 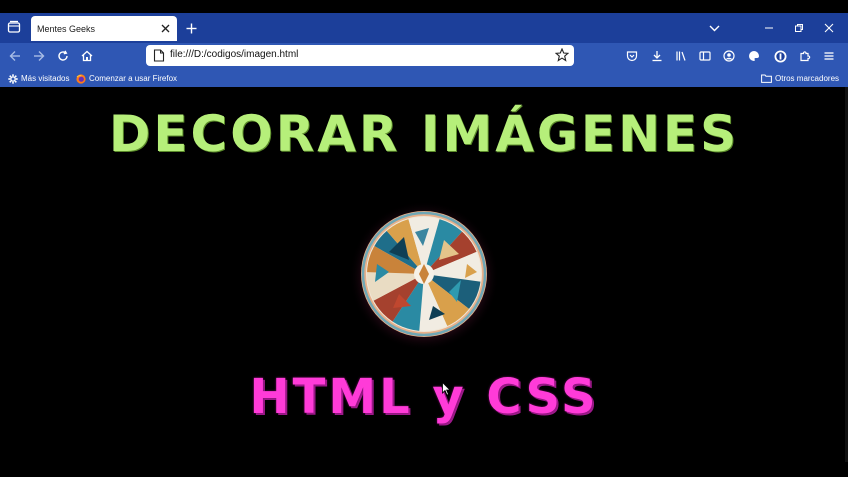 I want to click on bookmark-label: Comenzar a usar Firefox, so click(x=133, y=78).